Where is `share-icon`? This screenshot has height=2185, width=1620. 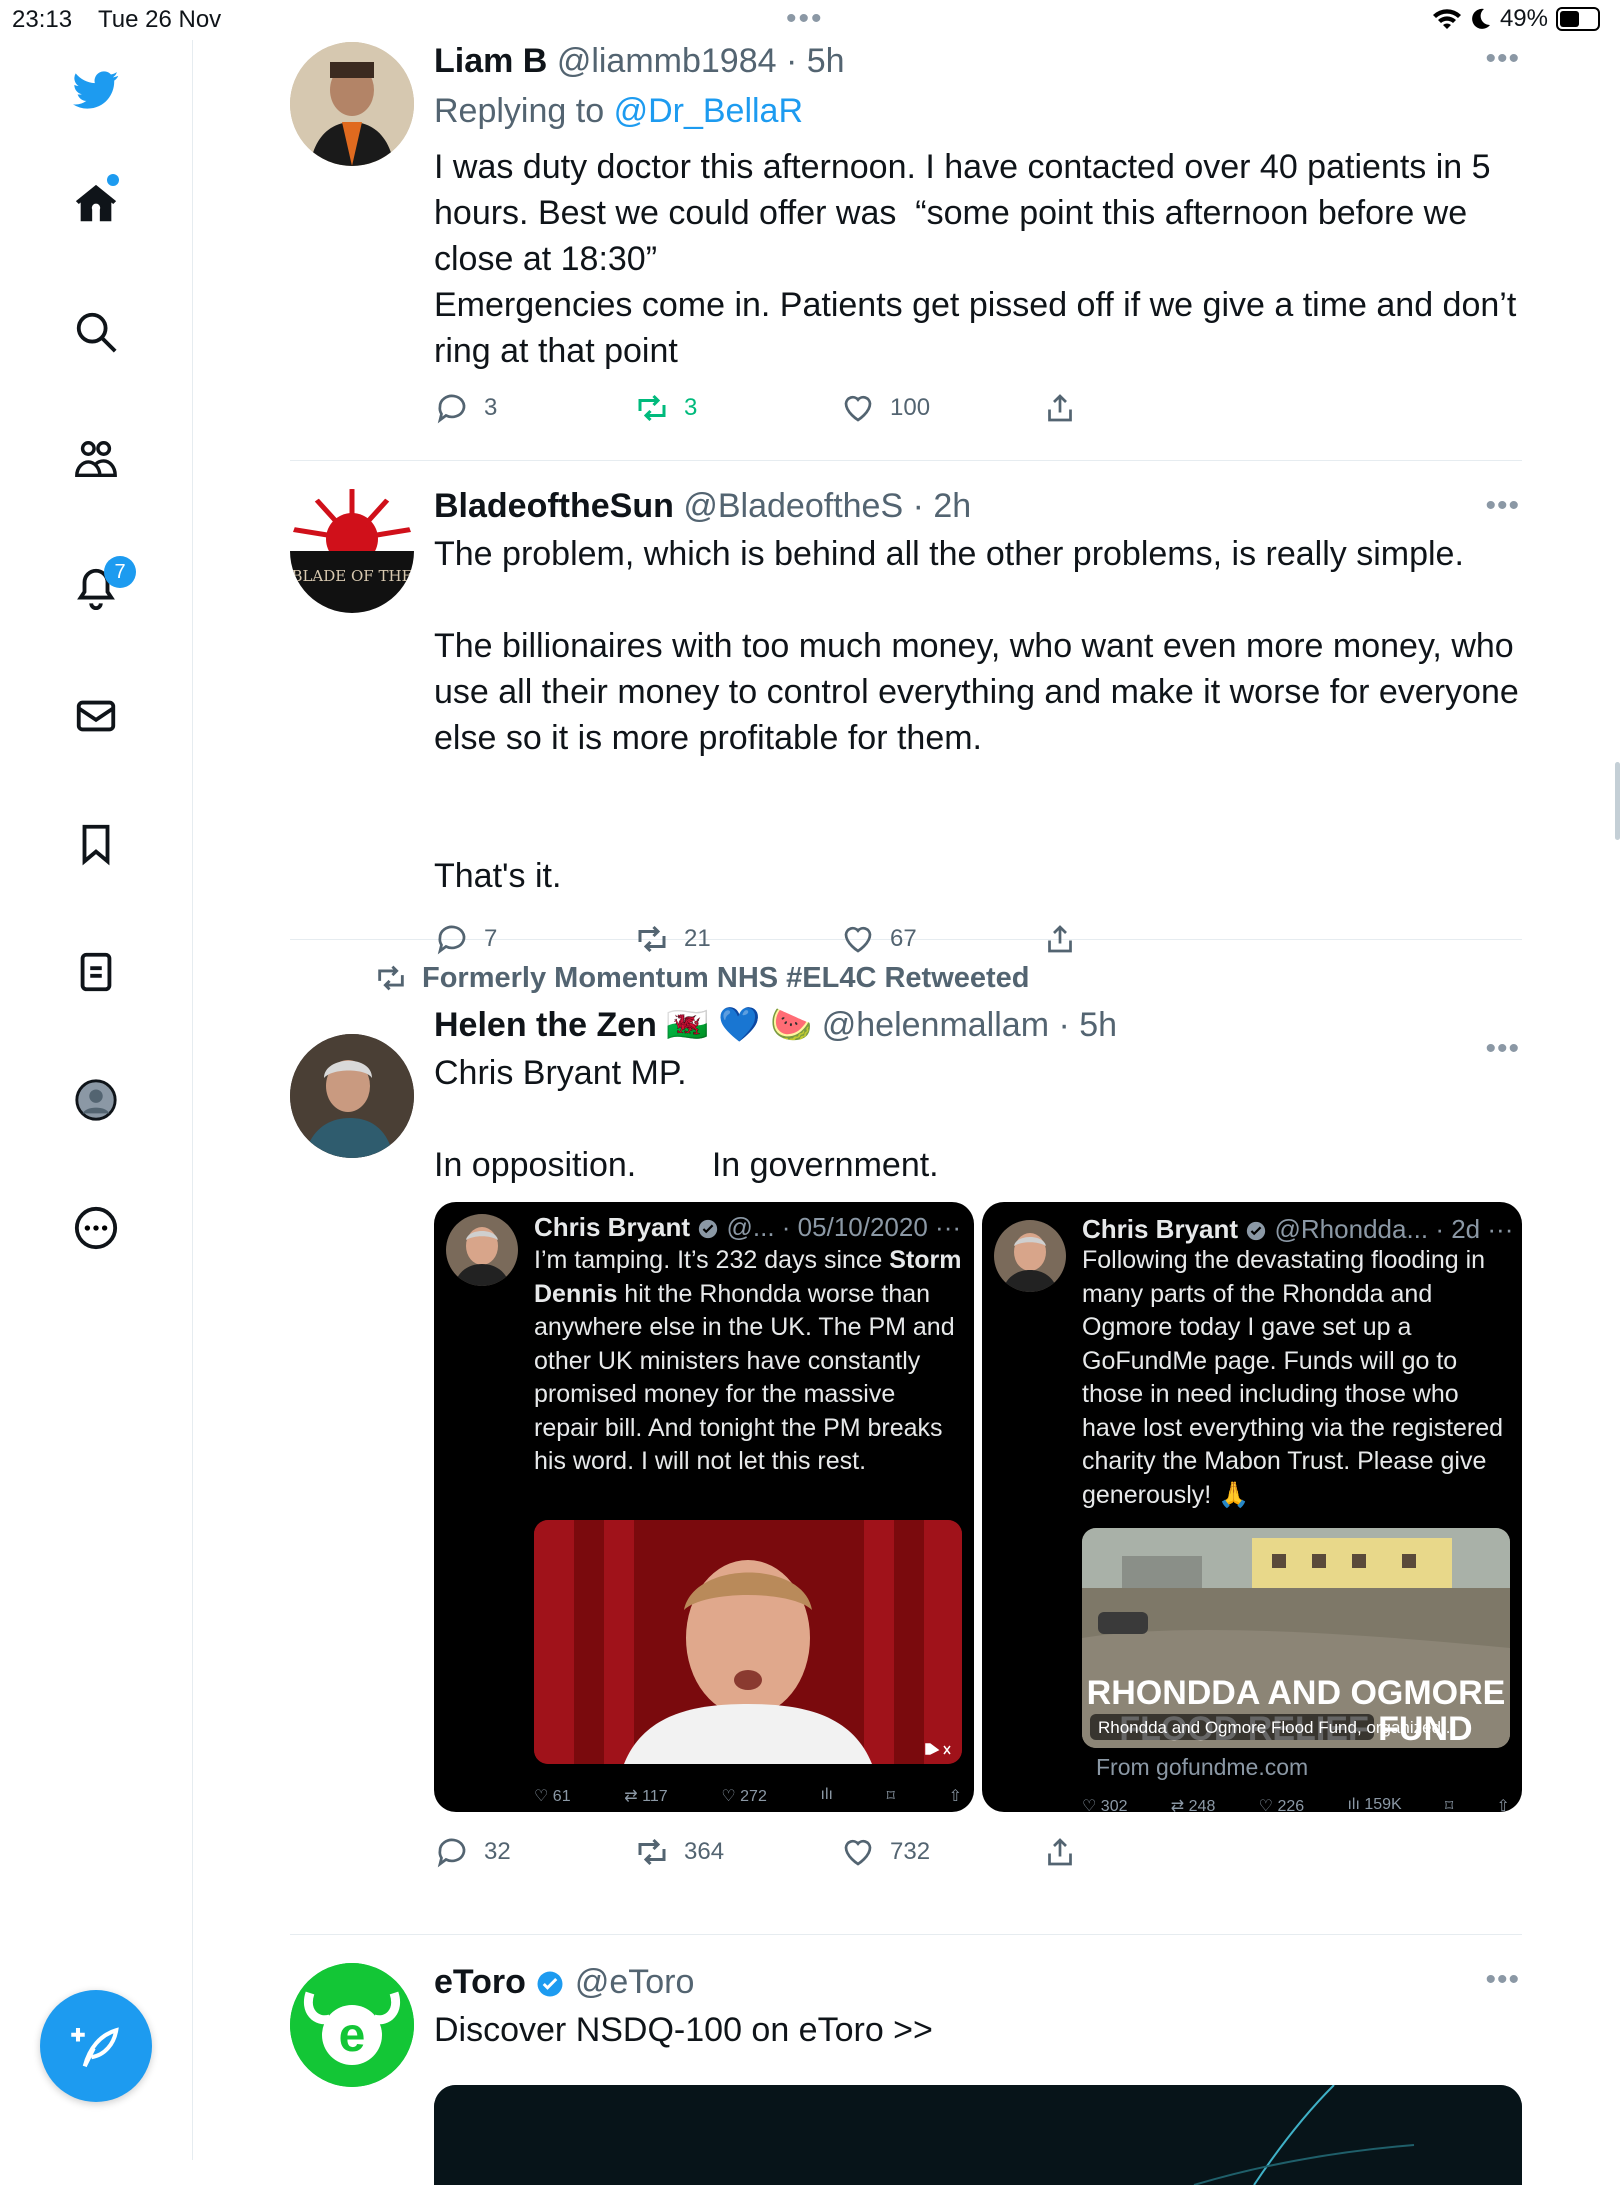
share-icon is located at coordinates (1060, 1852).